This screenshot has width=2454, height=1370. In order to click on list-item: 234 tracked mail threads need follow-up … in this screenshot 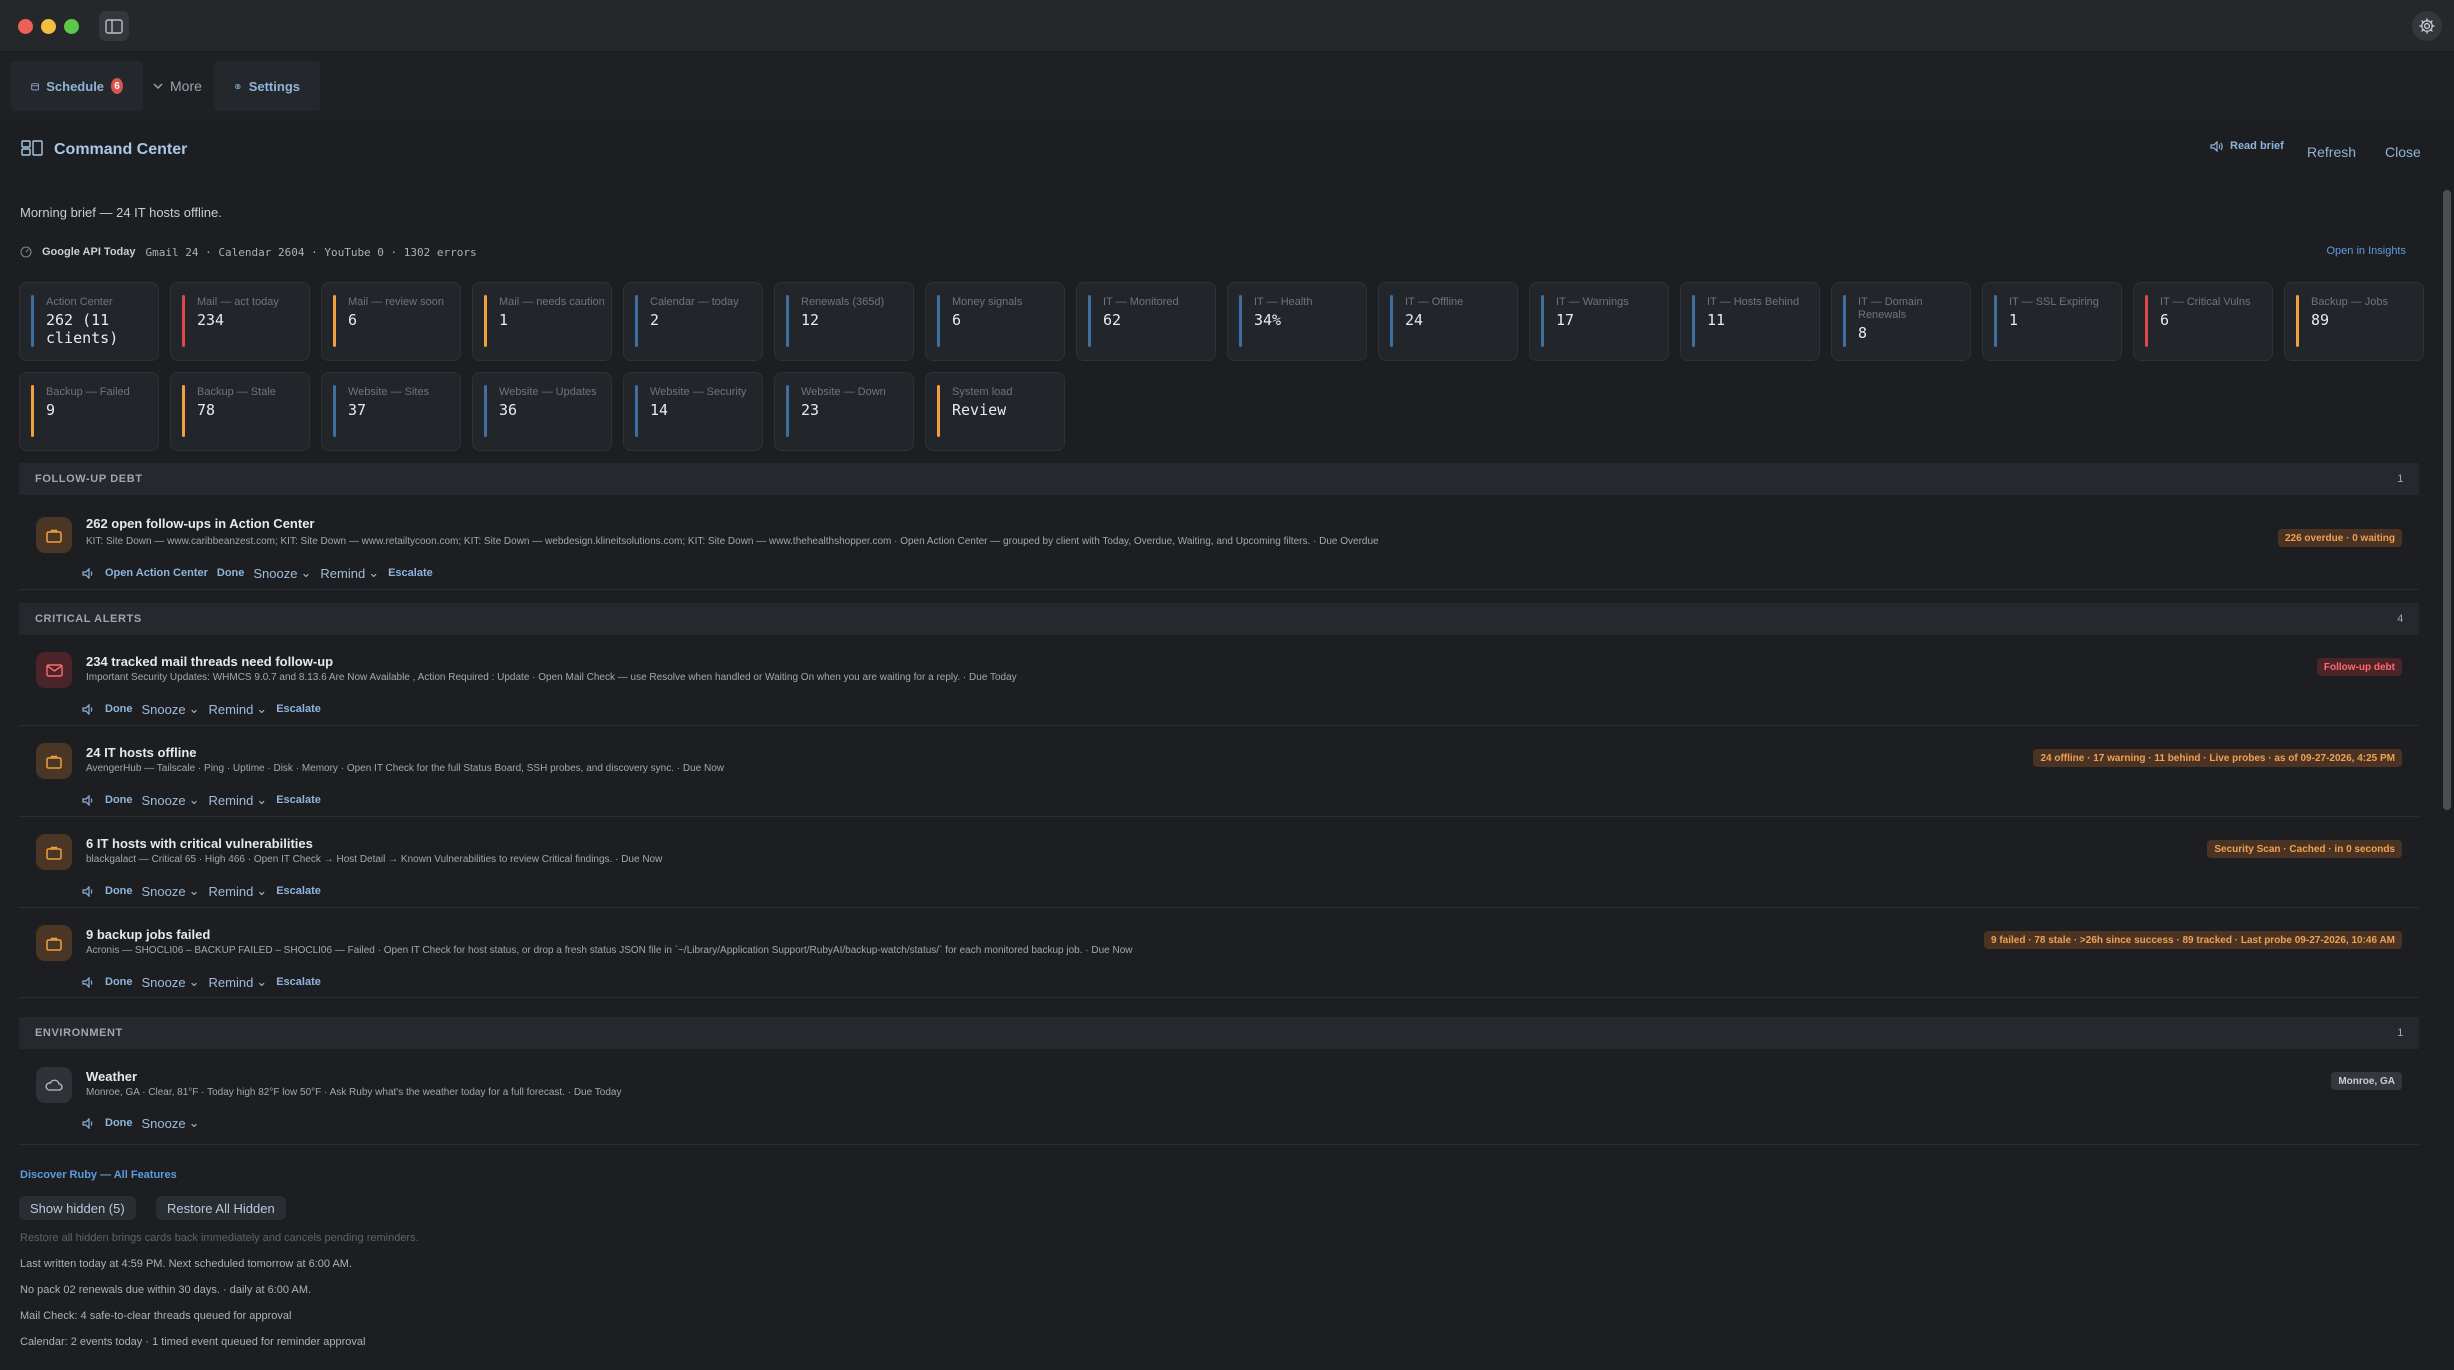, I will do `click(1219, 680)`.